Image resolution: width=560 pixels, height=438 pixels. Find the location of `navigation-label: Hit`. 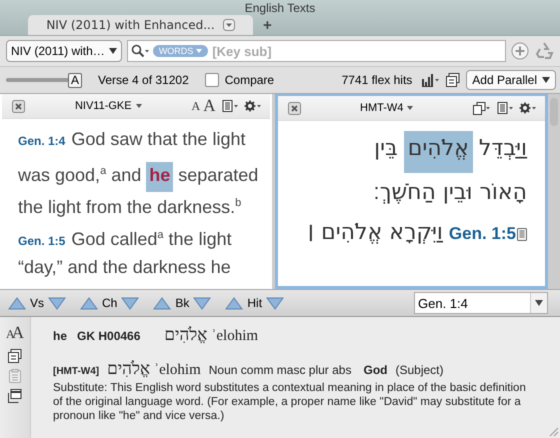

navigation-label: Hit is located at coordinates (254, 303).